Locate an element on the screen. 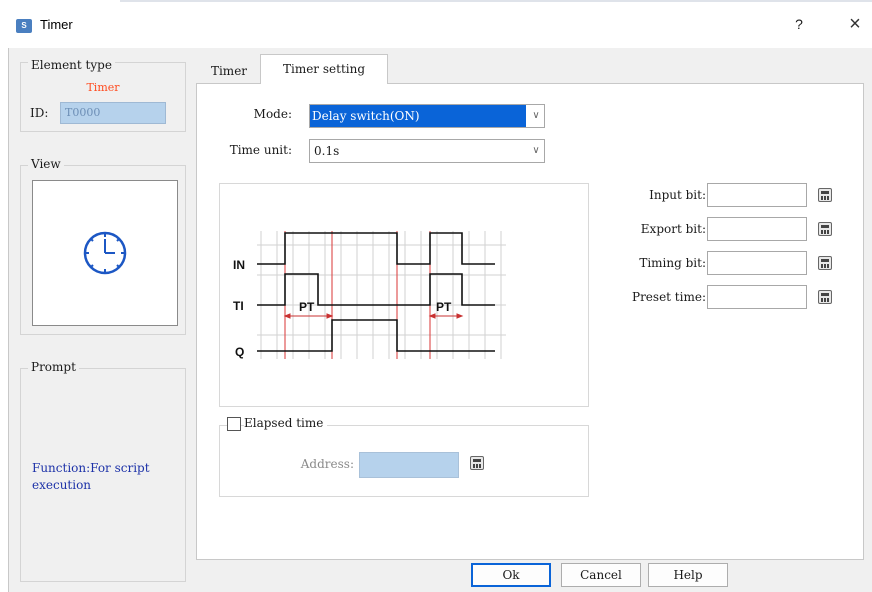  clock-icon is located at coordinates (105, 253).